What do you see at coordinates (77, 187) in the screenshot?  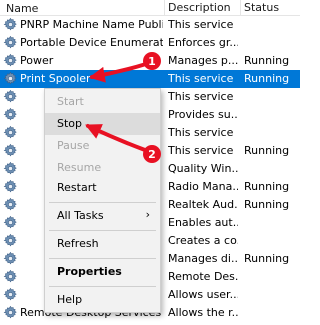 I see `menu-item-label: Restart` at bounding box center [77, 187].